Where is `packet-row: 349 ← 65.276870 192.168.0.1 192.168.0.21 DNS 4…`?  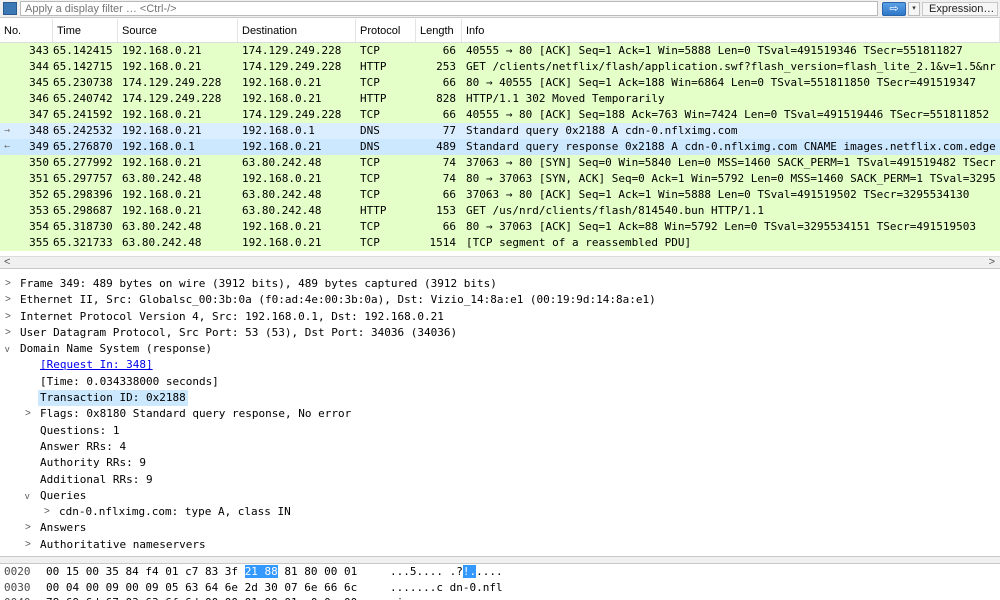
packet-row: 349 ← 65.276870 192.168.0.1 192.168.0.21 DNS 4… is located at coordinates (500, 147).